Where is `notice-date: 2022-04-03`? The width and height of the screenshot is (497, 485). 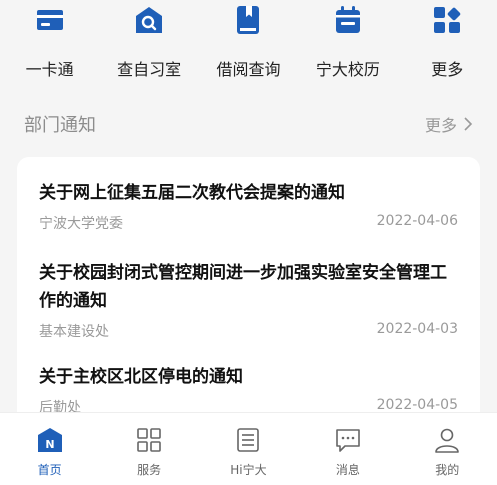
notice-date: 2022-04-03 is located at coordinates (417, 329).